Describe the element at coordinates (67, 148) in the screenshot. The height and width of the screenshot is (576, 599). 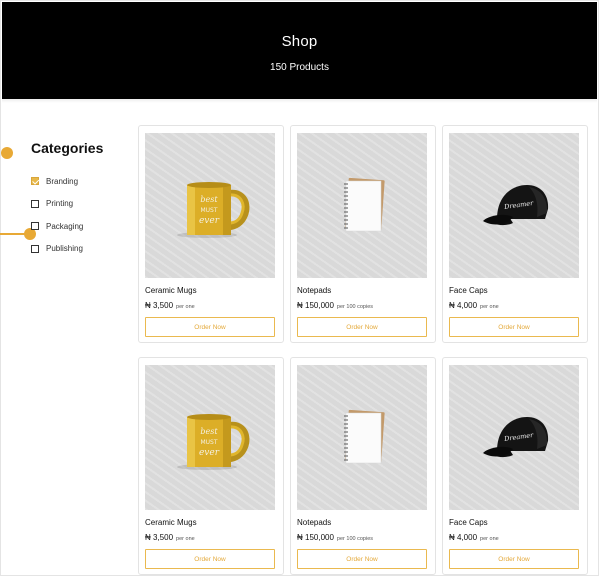
I see `categories-heading: Categories` at that location.